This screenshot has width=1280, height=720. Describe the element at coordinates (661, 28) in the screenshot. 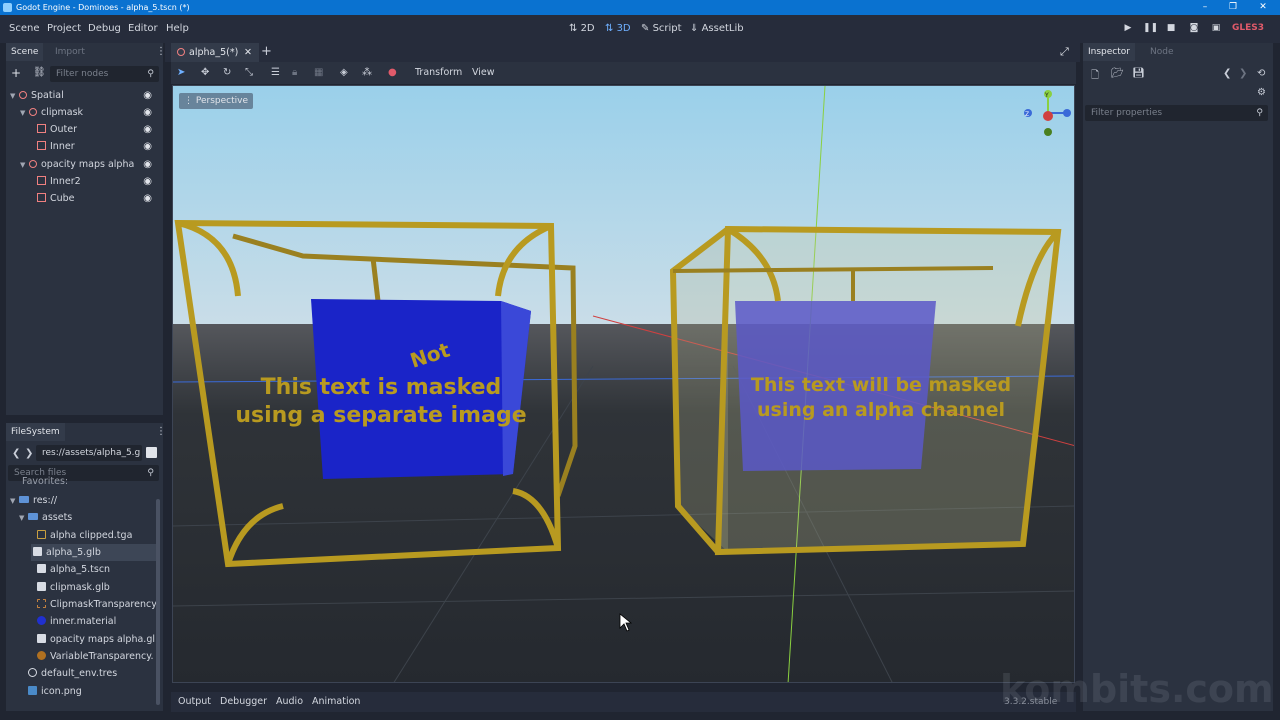

I see `workspace-script-button: ✎ Script` at that location.